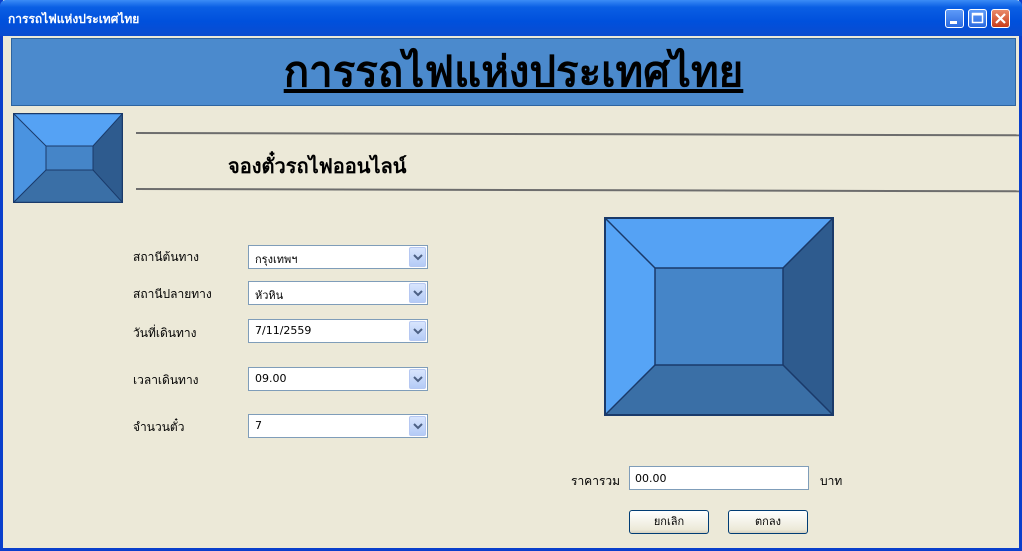  I want to click on tickets-dropdown-button, so click(417, 426).